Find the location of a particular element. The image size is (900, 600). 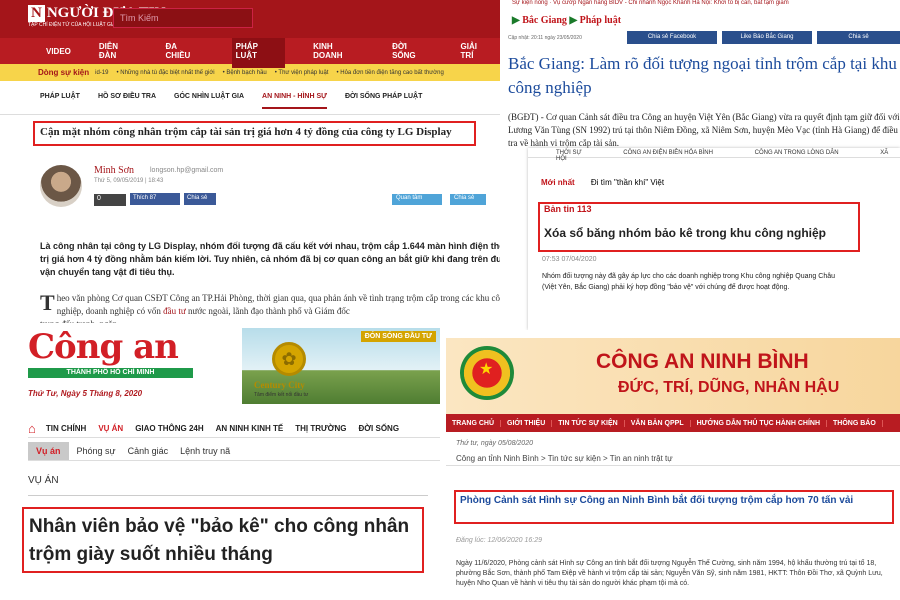

article-date: Thứ 5, 09/05/2019 | 18:43 is located at coordinates (129, 181).